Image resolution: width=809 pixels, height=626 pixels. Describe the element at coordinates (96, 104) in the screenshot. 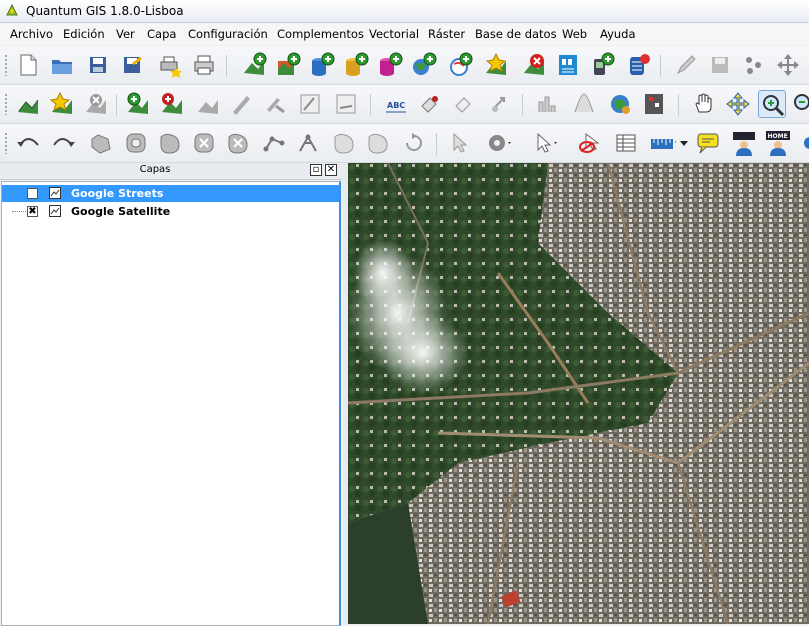

I see `remove-disabled-button` at that location.